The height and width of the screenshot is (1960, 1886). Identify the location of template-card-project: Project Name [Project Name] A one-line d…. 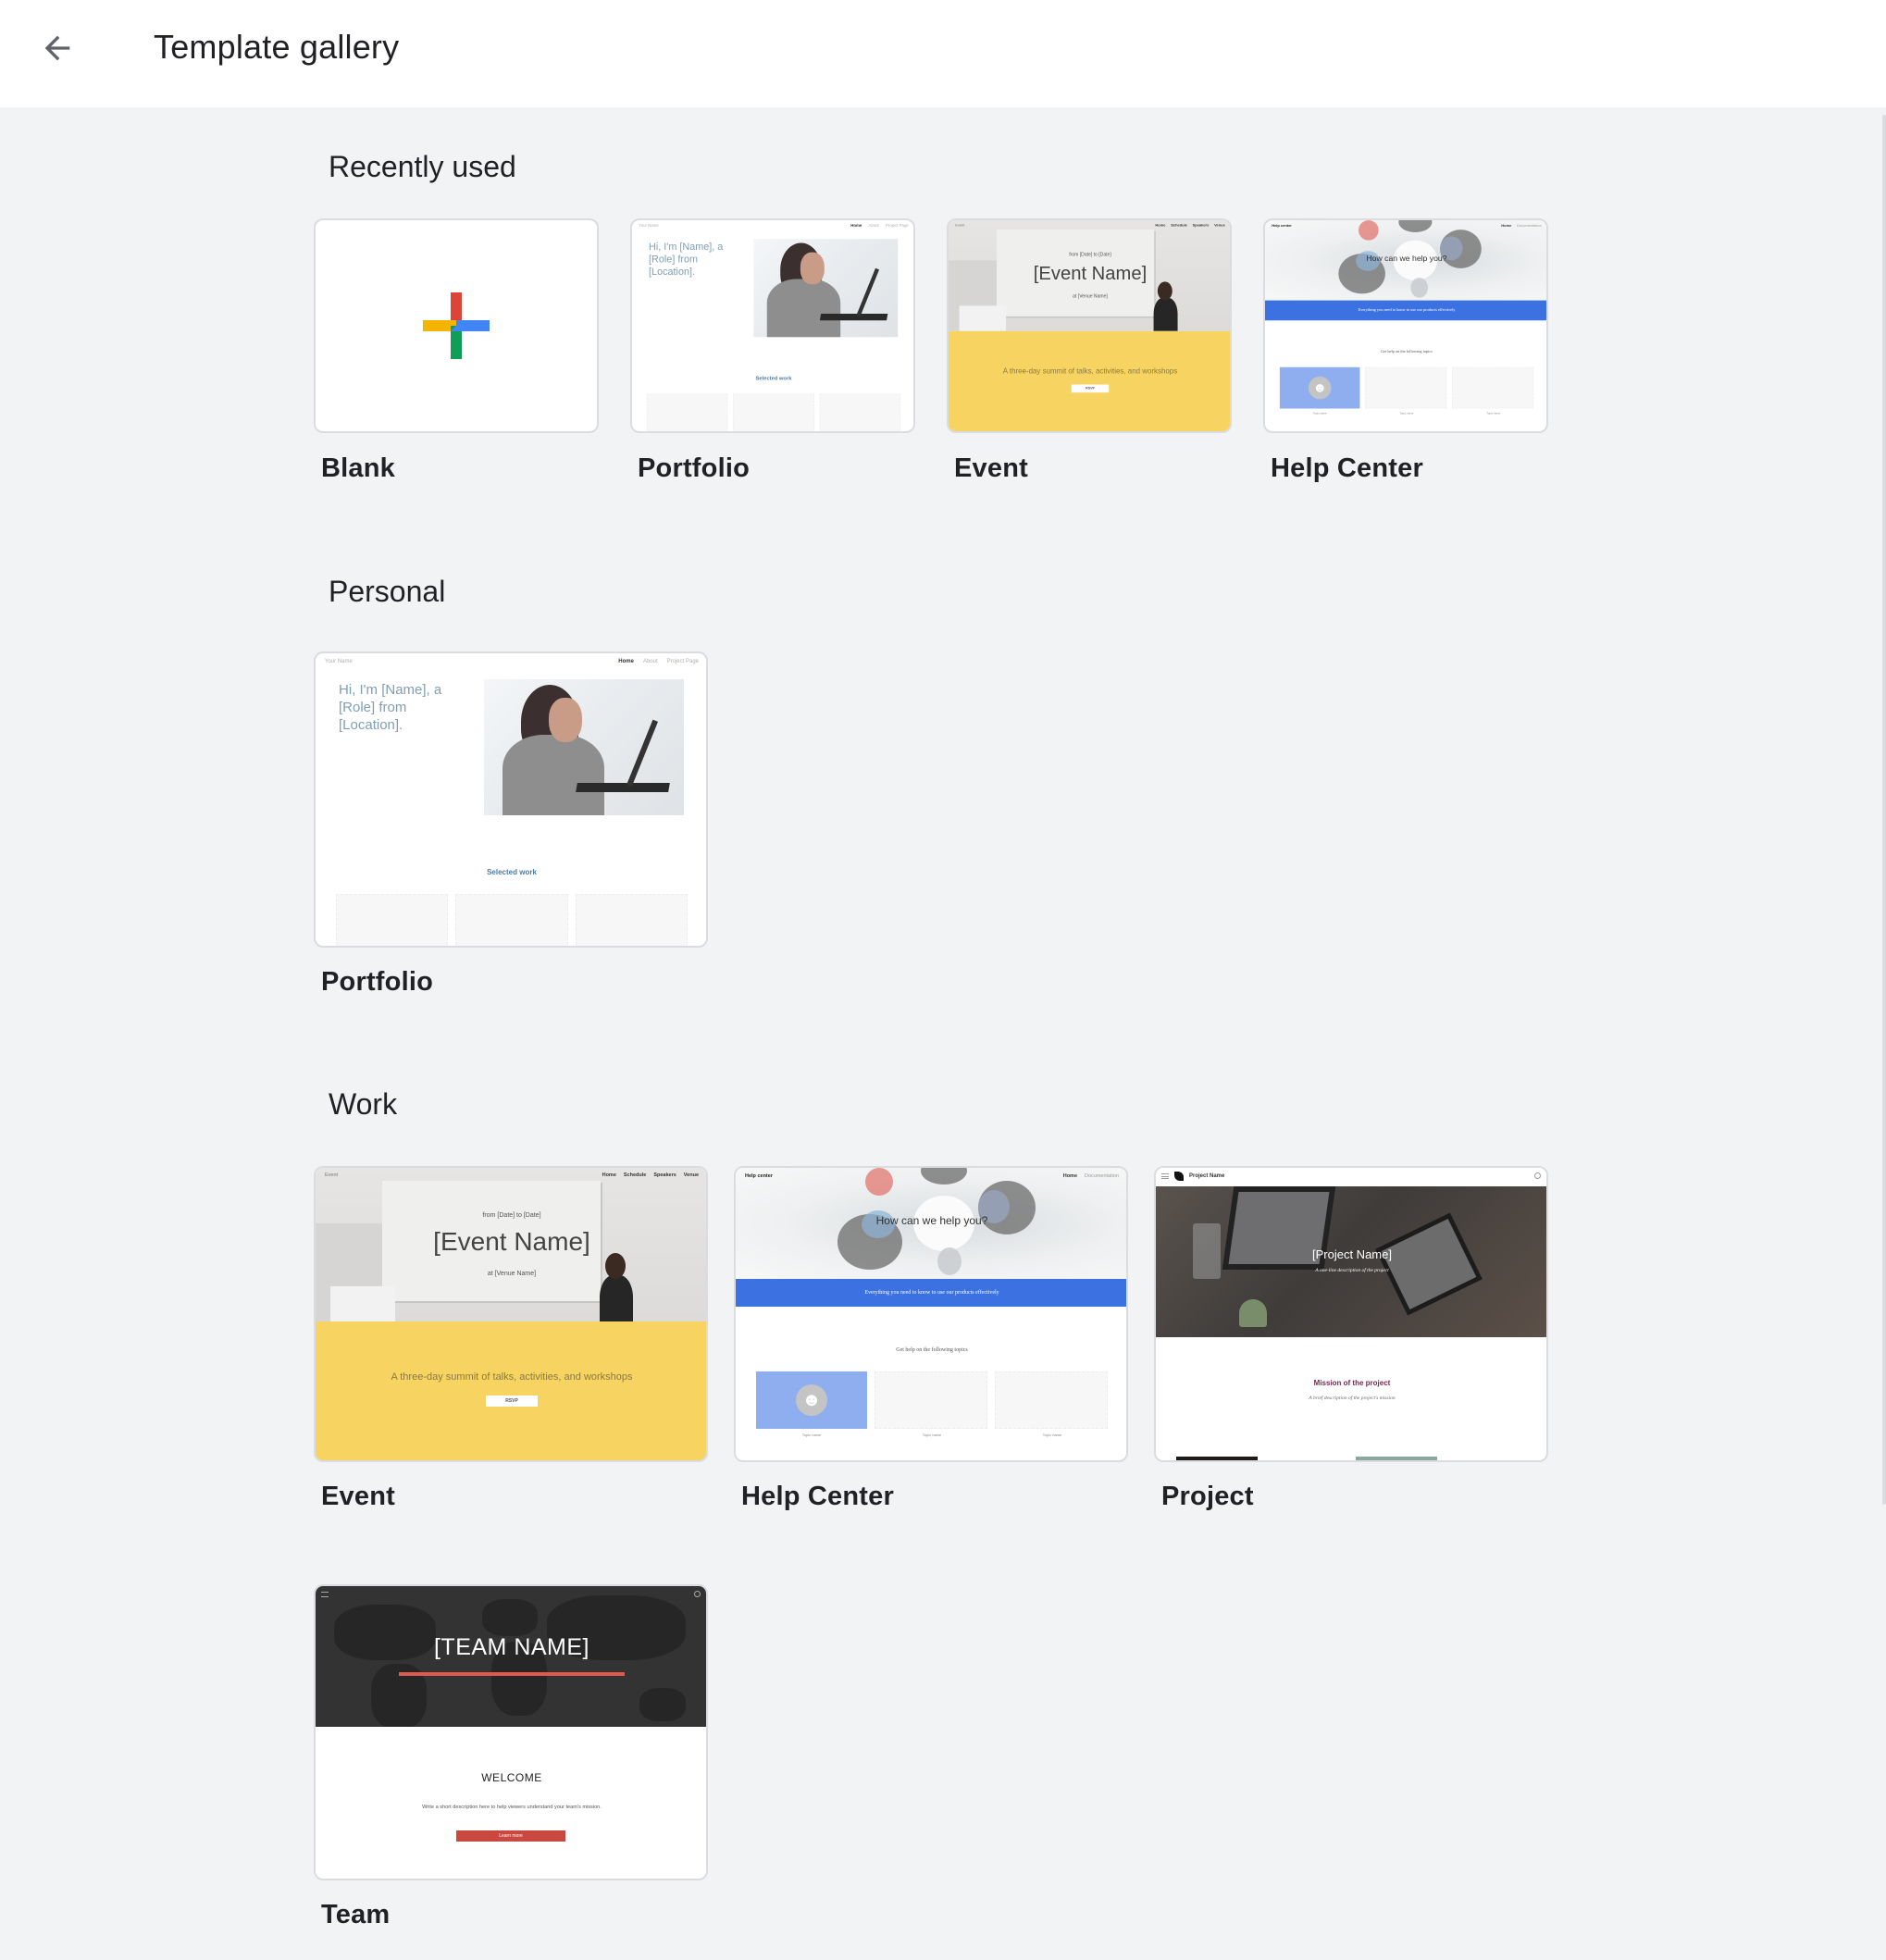
(1351, 1314).